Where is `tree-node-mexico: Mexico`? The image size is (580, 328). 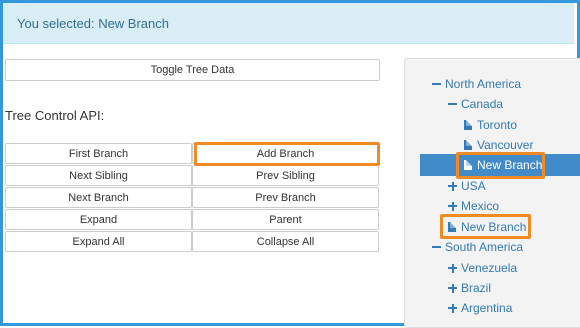
tree-node-mexico: Mexico is located at coordinates (473, 206).